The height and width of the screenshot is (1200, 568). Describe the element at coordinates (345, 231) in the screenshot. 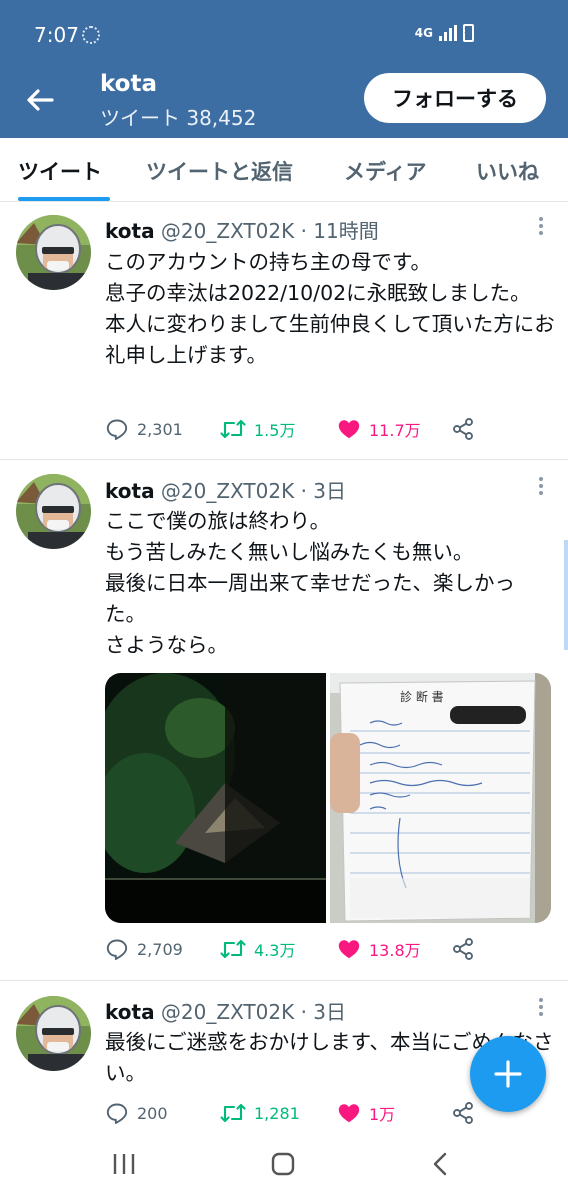

I see `tweet-time: 11時間` at that location.